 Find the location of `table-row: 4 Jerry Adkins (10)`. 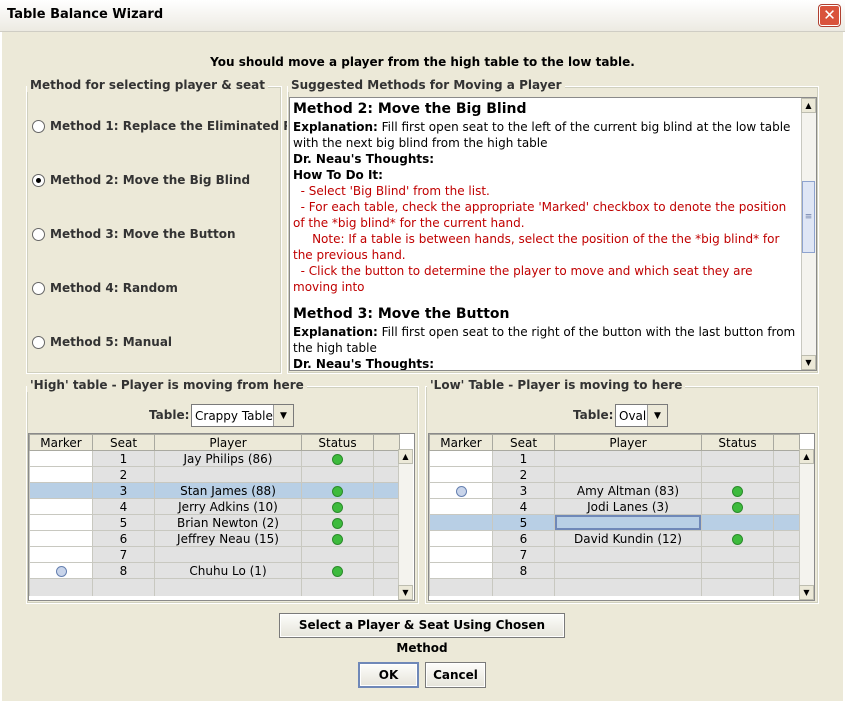

table-row: 4 Jerry Adkins (10) is located at coordinates (214, 506).